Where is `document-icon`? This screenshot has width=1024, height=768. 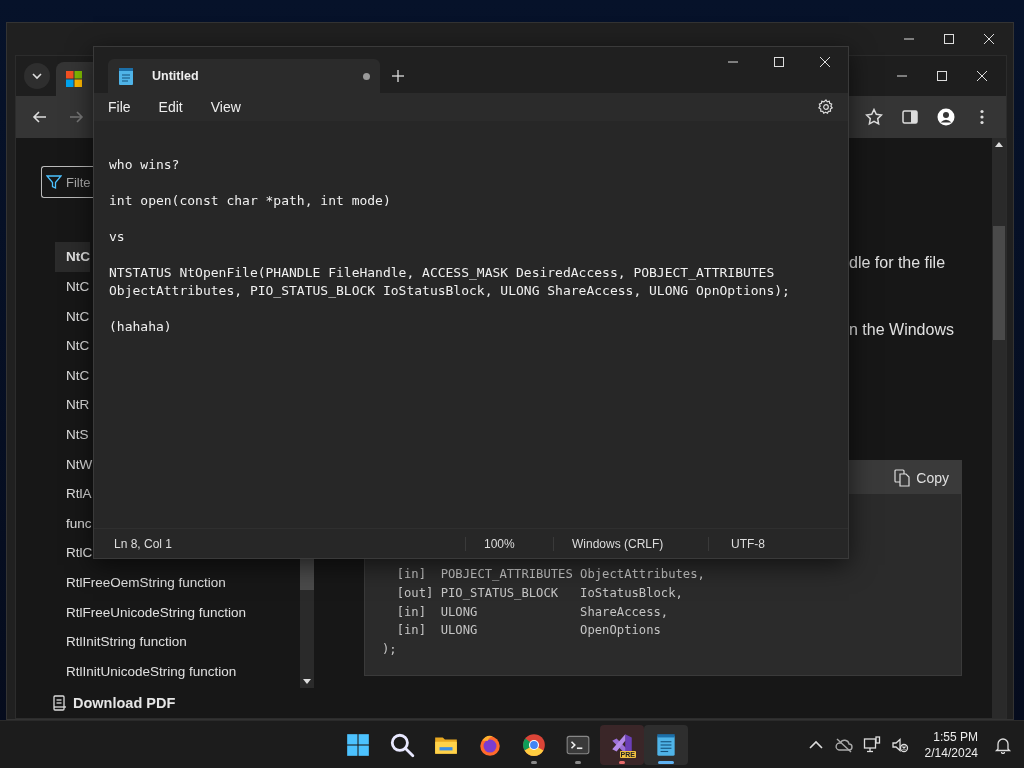
document-icon is located at coordinates (60, 703).